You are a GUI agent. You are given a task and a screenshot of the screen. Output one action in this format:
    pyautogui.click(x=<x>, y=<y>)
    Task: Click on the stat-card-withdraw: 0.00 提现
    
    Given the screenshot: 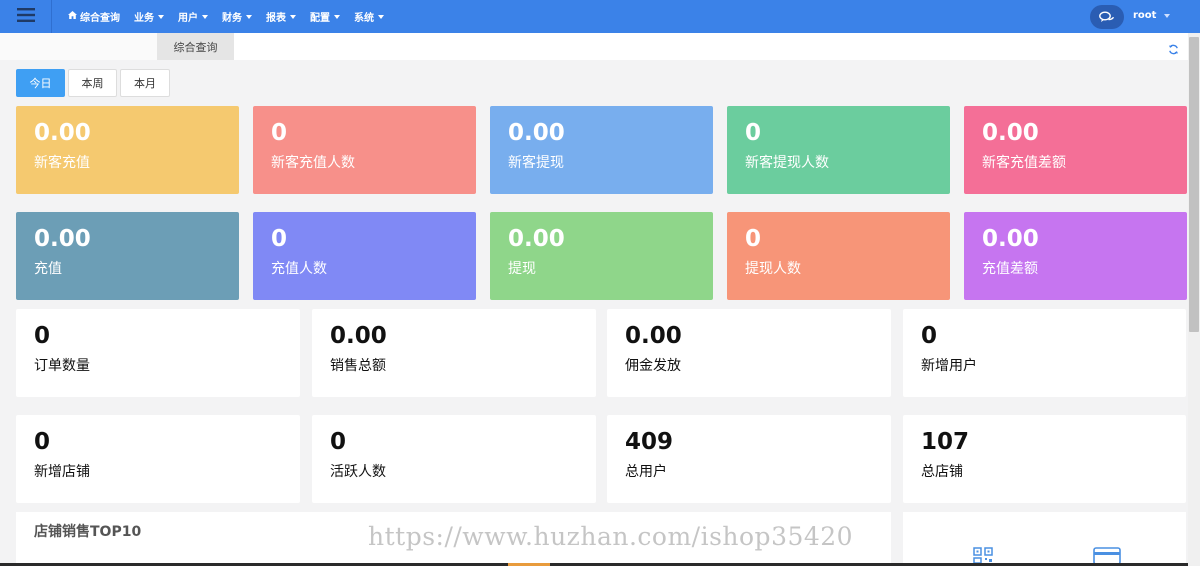 What is the action you would take?
    pyautogui.click(x=601, y=256)
    